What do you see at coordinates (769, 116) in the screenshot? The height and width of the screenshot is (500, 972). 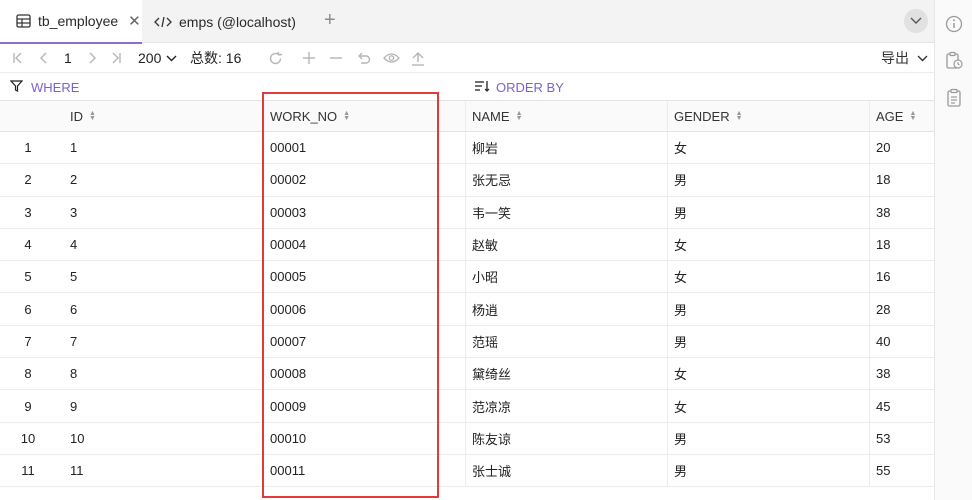 I see `column-header-gender: GENDER ▲ ▼` at bounding box center [769, 116].